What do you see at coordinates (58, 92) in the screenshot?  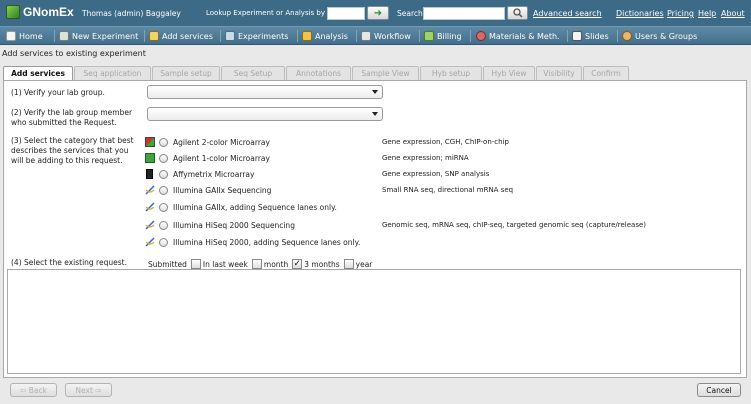 I see `step1-label: (1) Verify your lab group.` at bounding box center [58, 92].